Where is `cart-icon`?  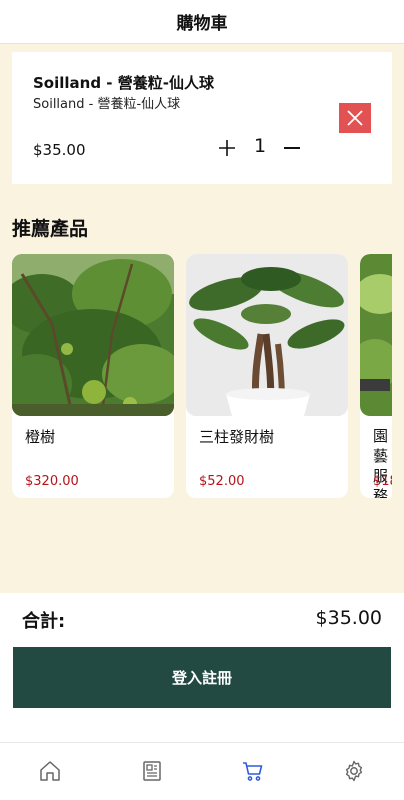
cart-icon is located at coordinates (253, 771).